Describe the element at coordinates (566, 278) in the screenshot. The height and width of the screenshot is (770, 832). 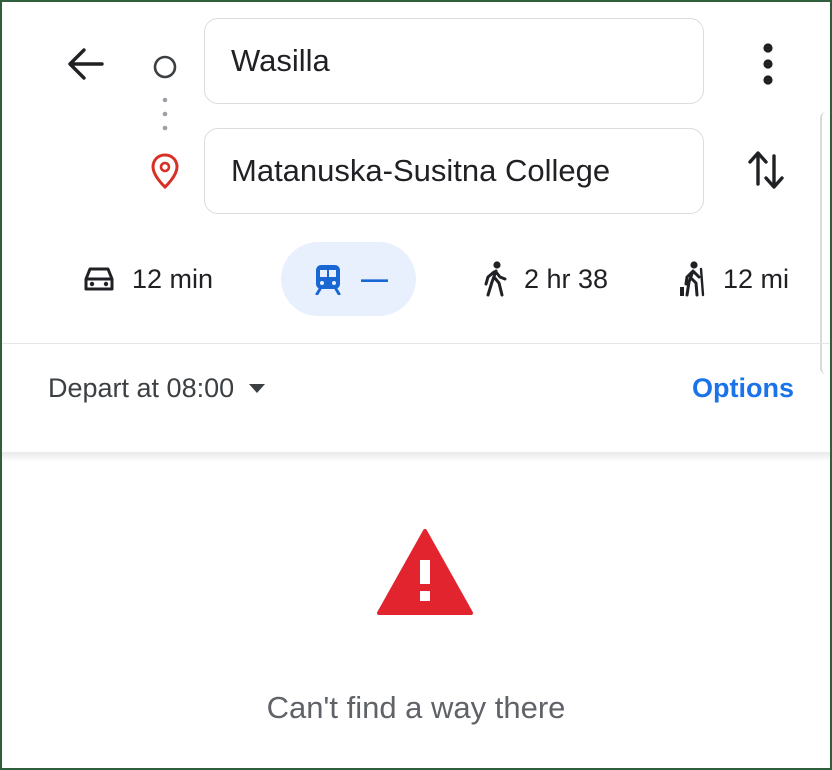
I see `mode-walk-time: 2 hr 38` at that location.